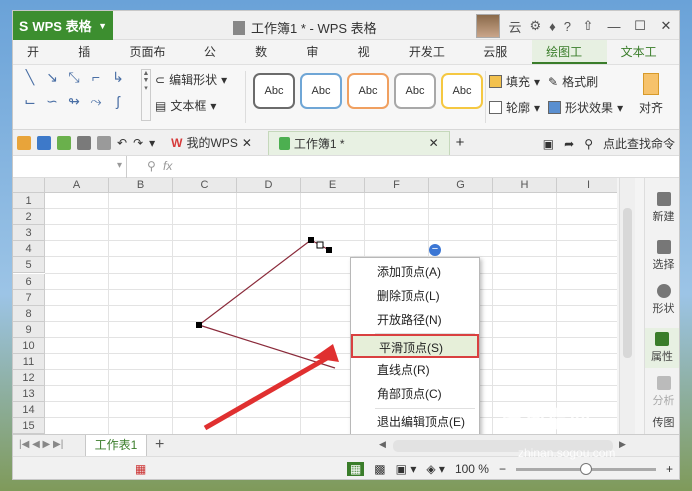  I want to click on tab-review: 审阅, so click(317, 61).